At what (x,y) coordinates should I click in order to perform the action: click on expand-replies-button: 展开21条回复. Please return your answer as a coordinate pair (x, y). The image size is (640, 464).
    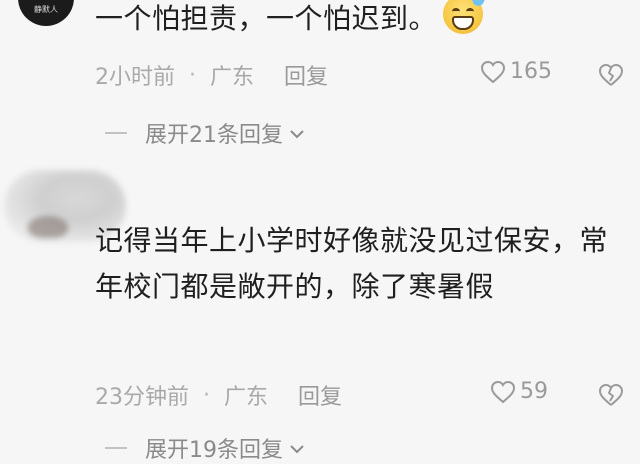
    Looking at the image, I should click on (205, 133).